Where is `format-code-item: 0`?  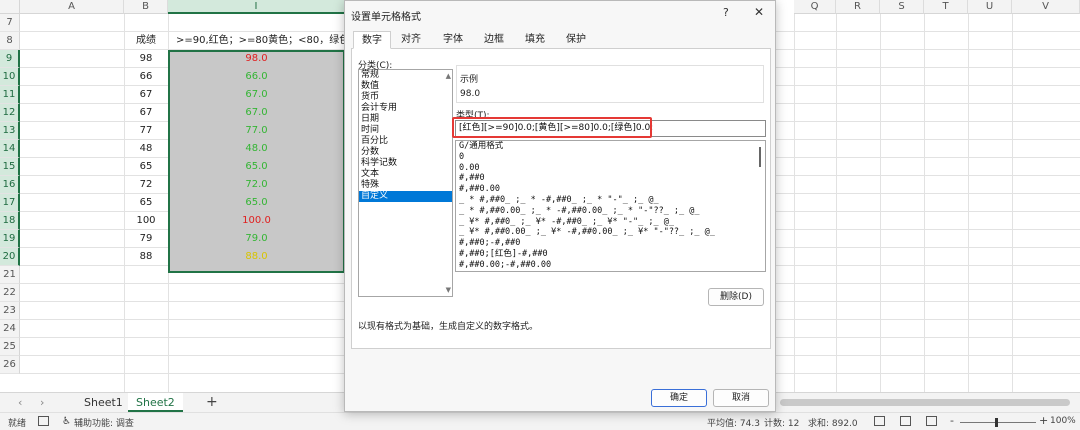
format-code-item: 0 is located at coordinates (610, 157).